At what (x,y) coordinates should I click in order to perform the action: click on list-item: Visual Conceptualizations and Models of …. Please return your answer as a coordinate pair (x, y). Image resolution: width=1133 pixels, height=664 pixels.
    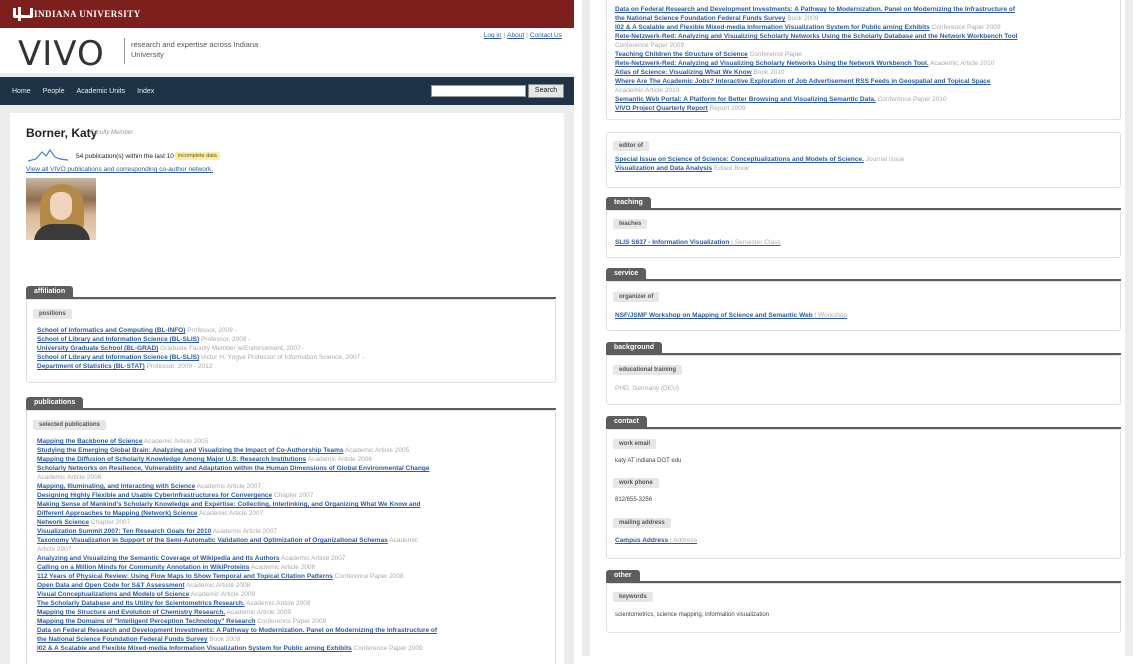
    Looking at the image, I should click on (292, 594).